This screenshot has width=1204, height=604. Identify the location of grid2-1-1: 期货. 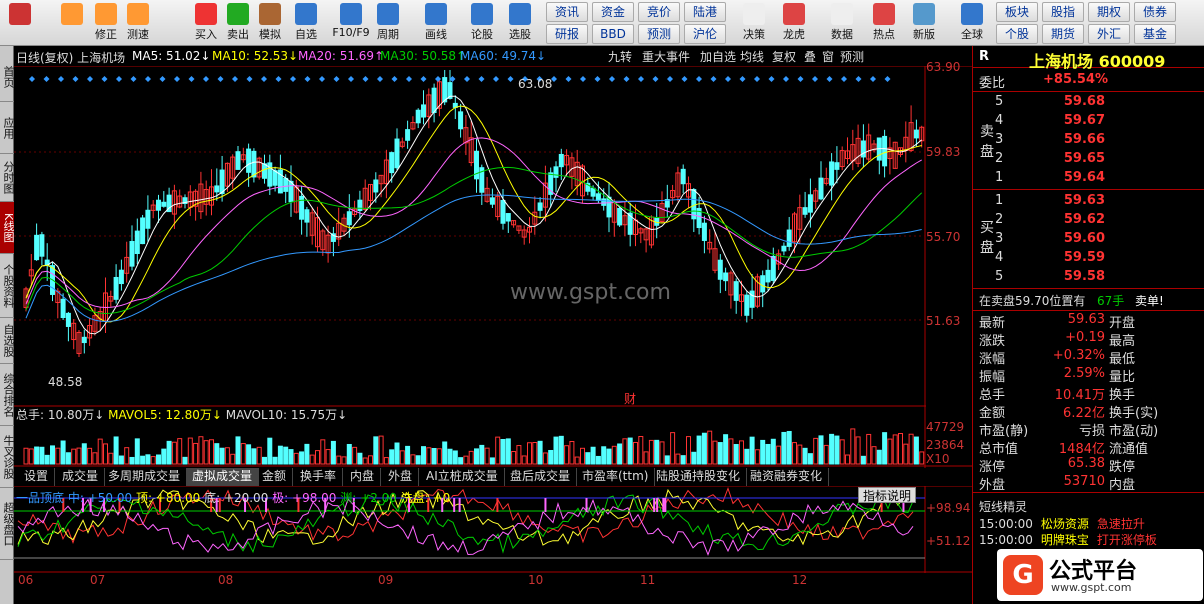
(1063, 34).